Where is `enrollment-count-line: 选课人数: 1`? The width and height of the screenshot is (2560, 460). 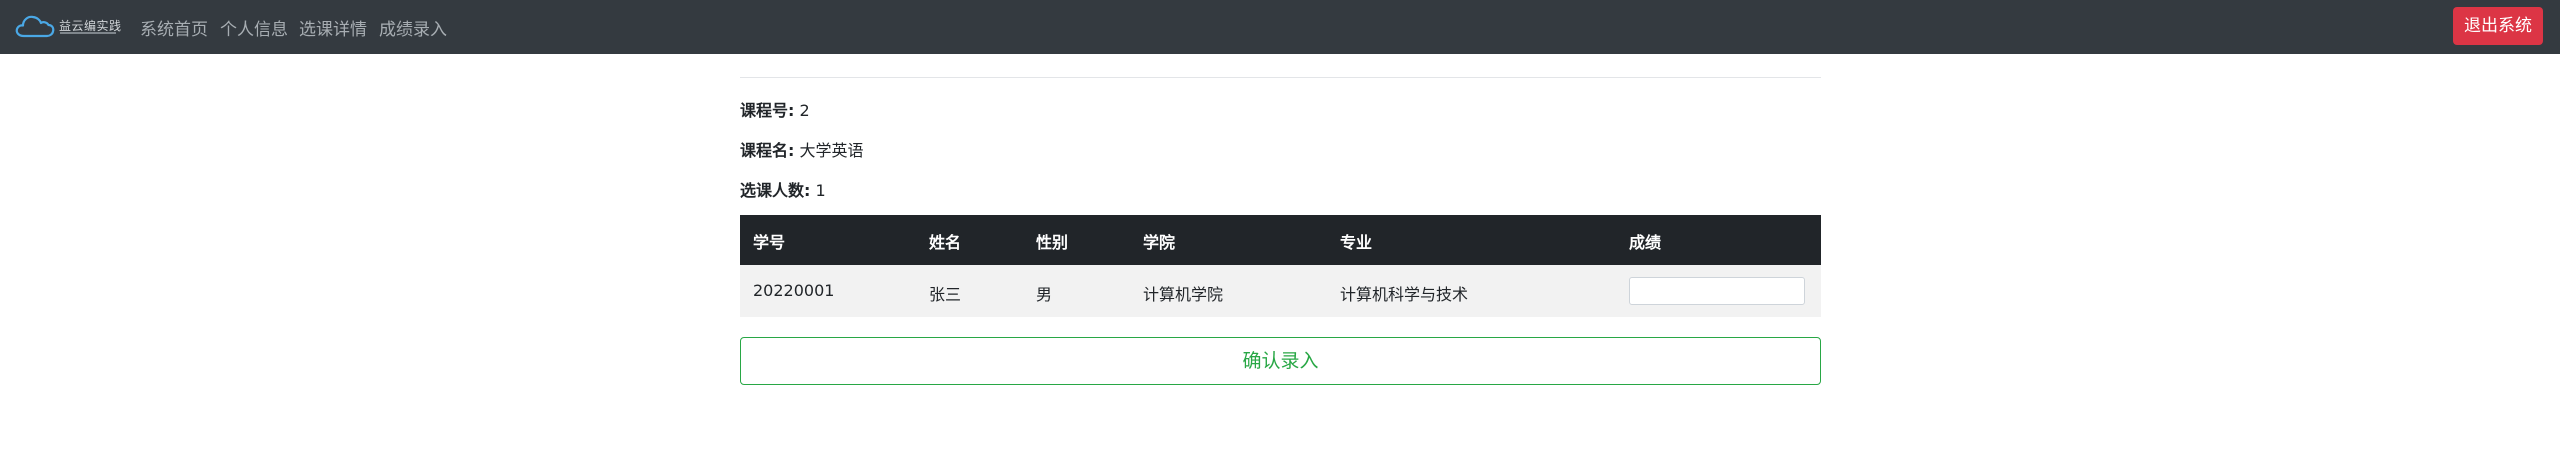
enrollment-count-line: 选课人数: 1 is located at coordinates (783, 189).